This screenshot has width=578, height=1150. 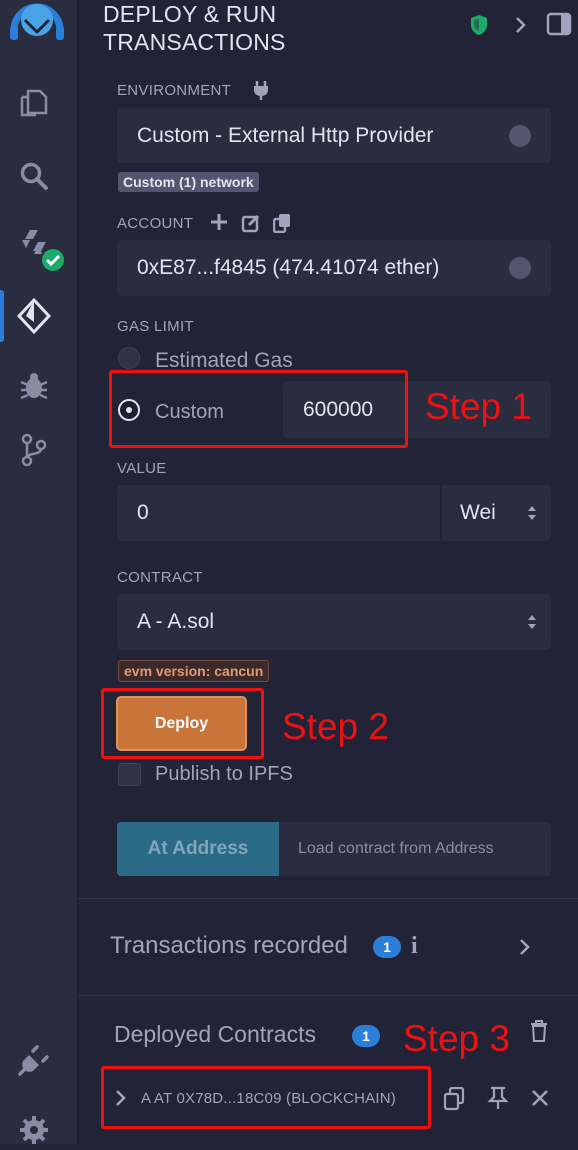 I want to click on deployed-count-badge: 1, so click(x=366, y=1036).